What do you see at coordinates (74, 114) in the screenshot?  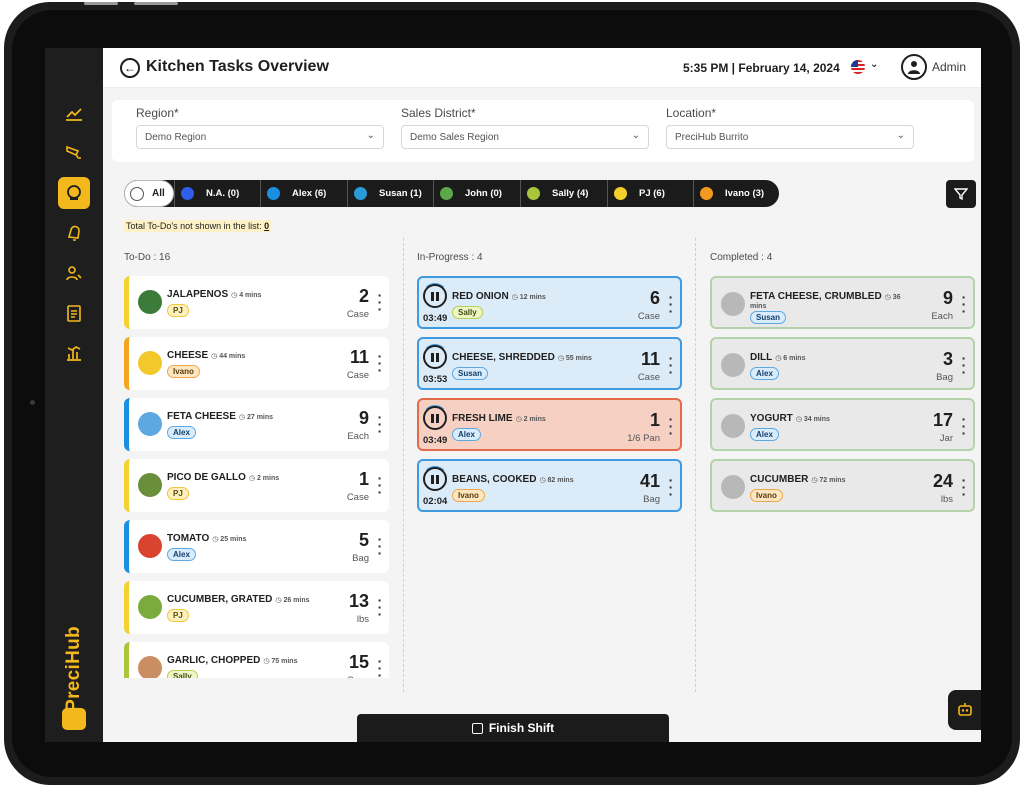 I see `sidebar-item-dashboard` at bounding box center [74, 114].